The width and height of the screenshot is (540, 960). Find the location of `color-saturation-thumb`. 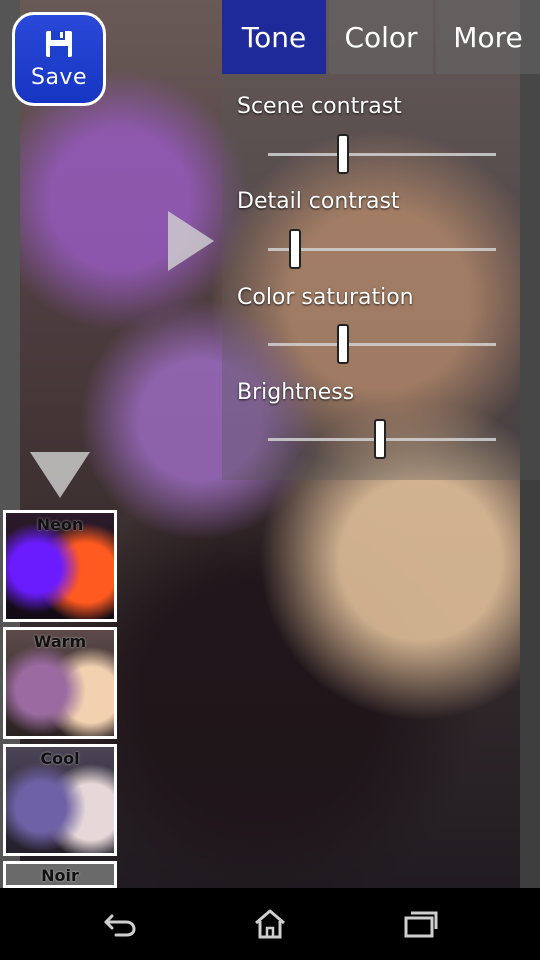

color-saturation-thumb is located at coordinates (343, 344).